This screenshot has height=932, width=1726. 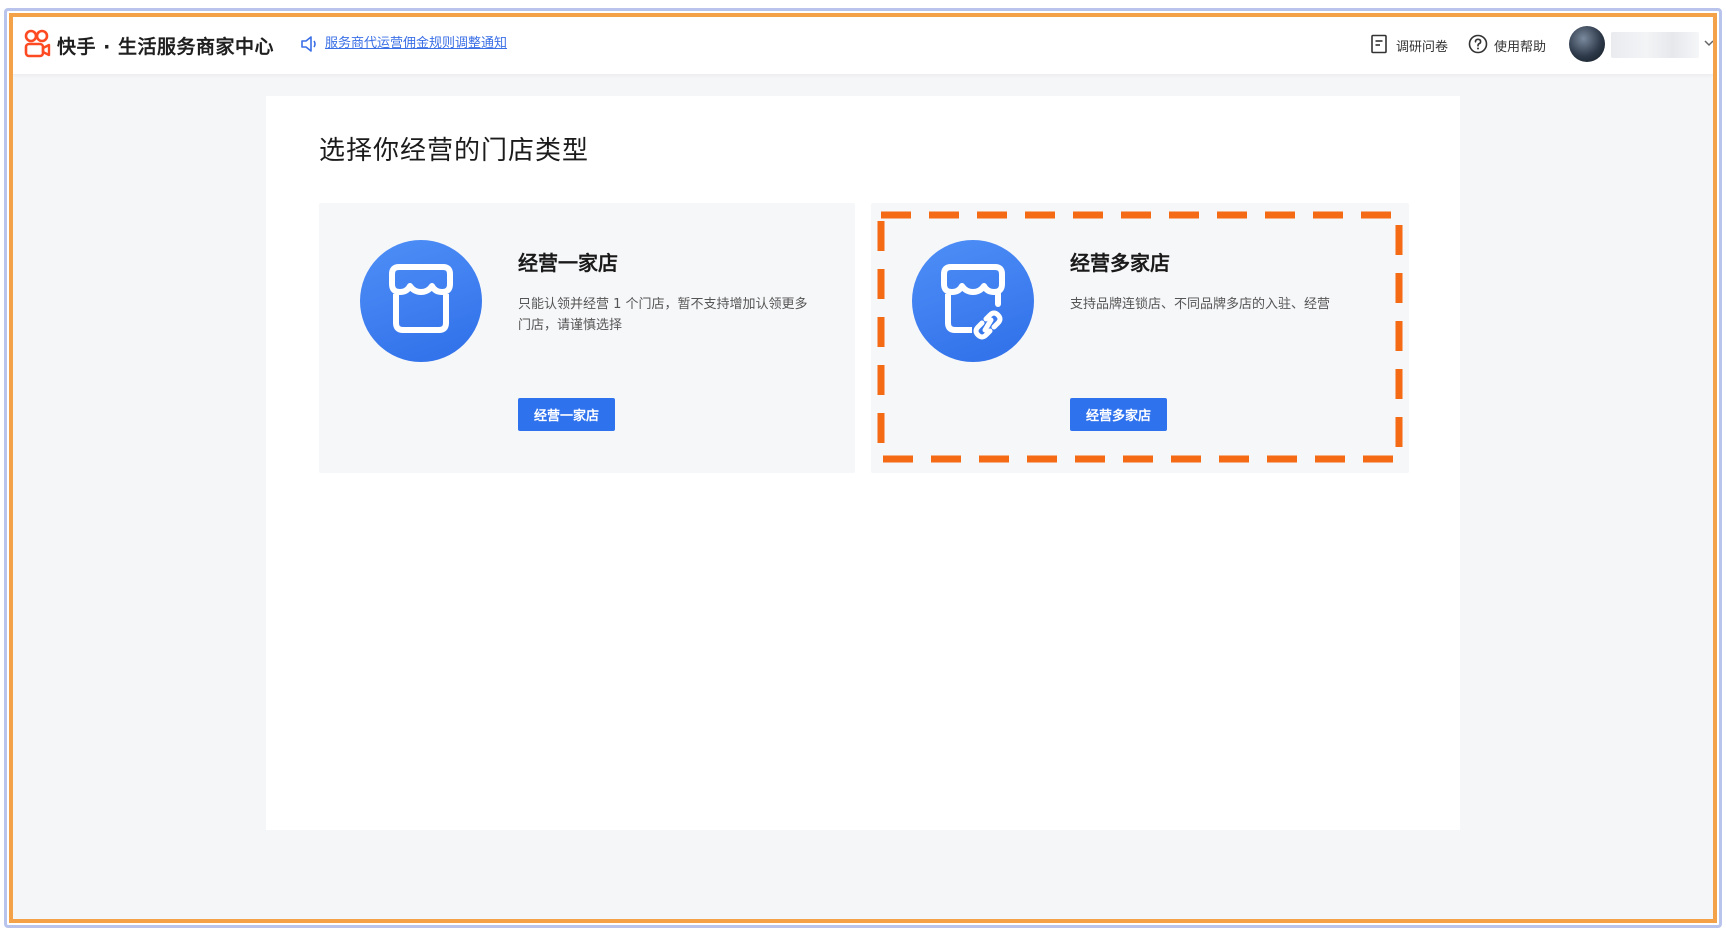 What do you see at coordinates (1140, 337) in the screenshot?
I see `highlight-dashed-box` at bounding box center [1140, 337].